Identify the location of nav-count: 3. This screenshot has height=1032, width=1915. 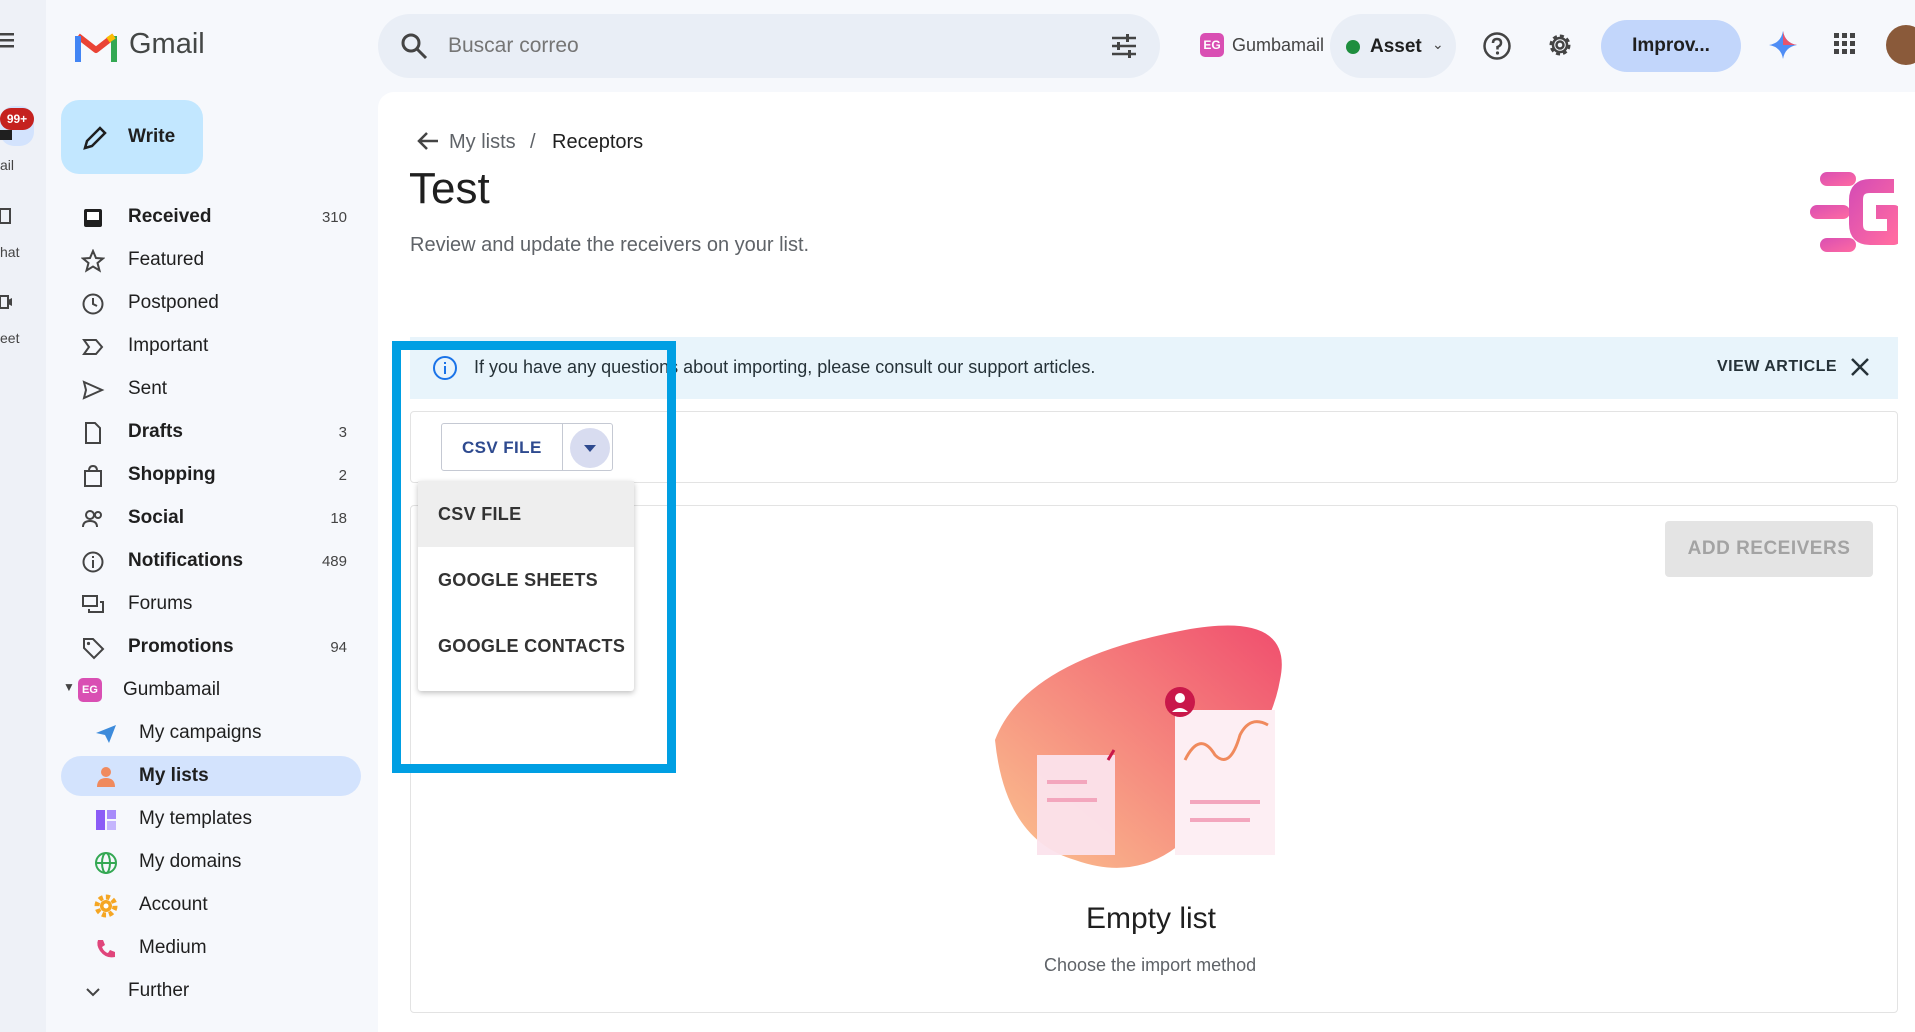
(342, 432).